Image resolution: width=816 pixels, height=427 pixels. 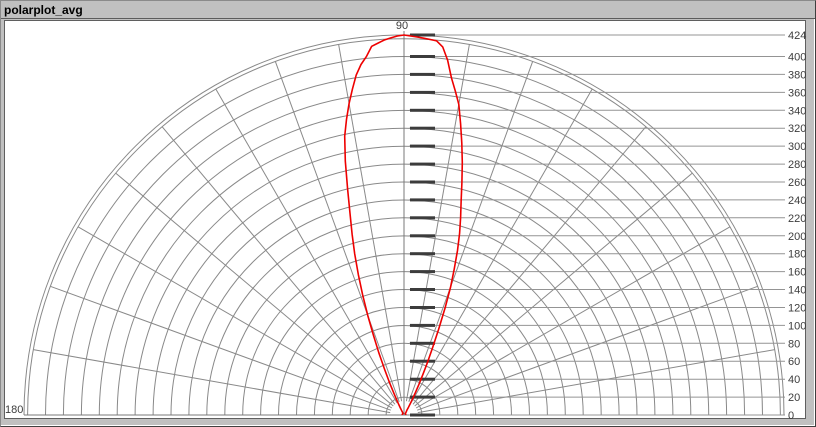 What do you see at coordinates (43, 10) in the screenshot?
I see `window-title: polarplot_avg` at bounding box center [43, 10].